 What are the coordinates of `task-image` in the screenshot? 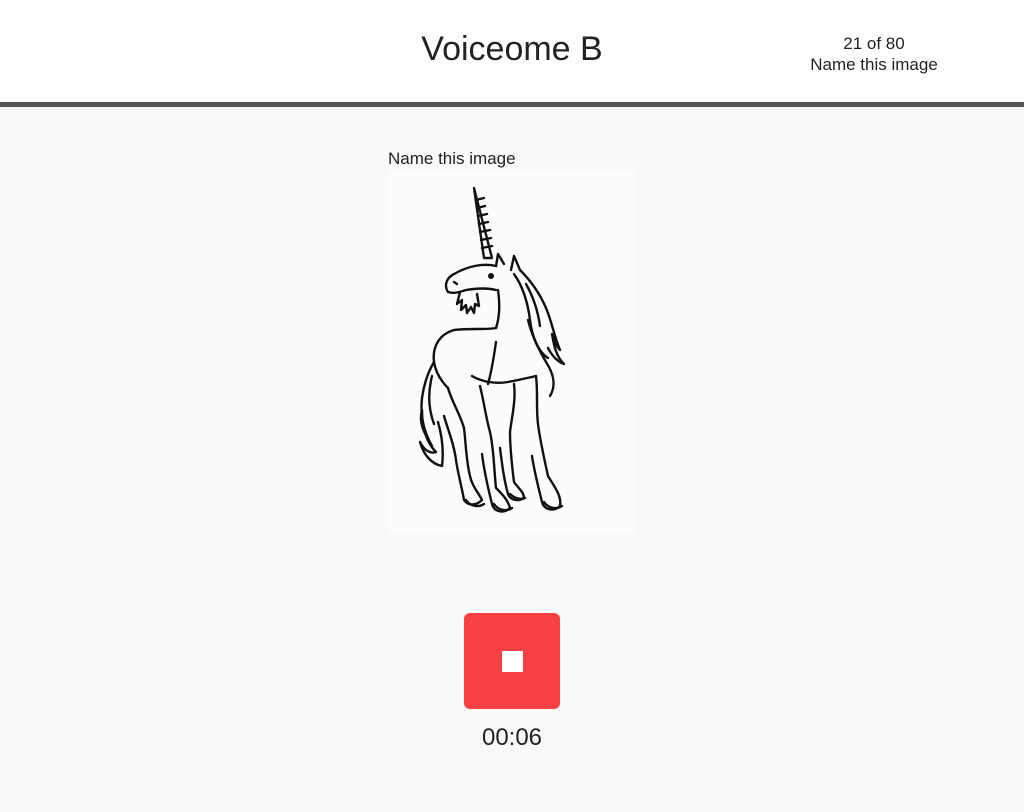 It's located at (511, 352).